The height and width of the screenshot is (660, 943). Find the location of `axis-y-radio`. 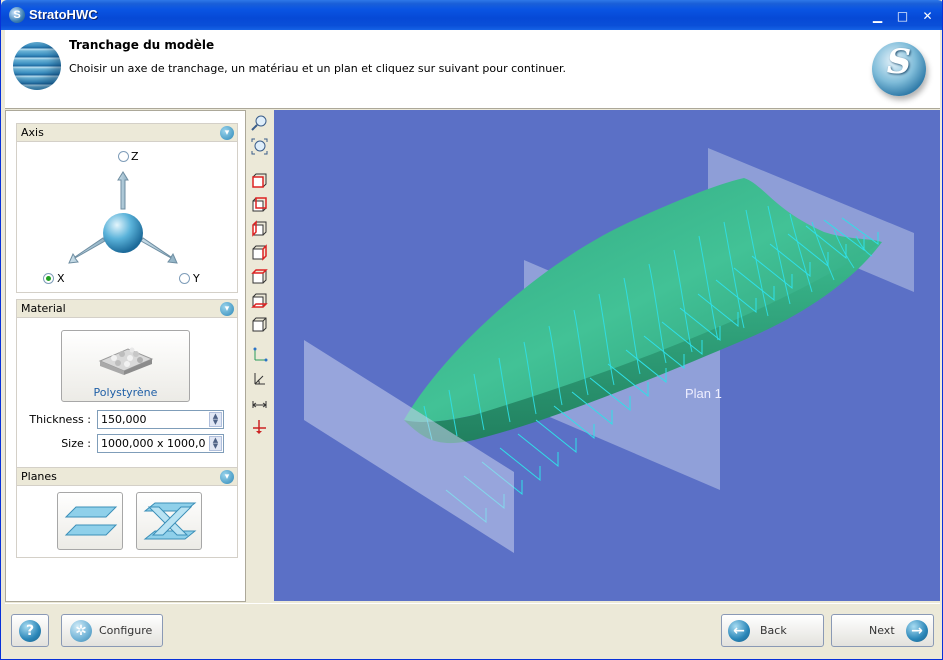

axis-y-radio is located at coordinates (184, 278).